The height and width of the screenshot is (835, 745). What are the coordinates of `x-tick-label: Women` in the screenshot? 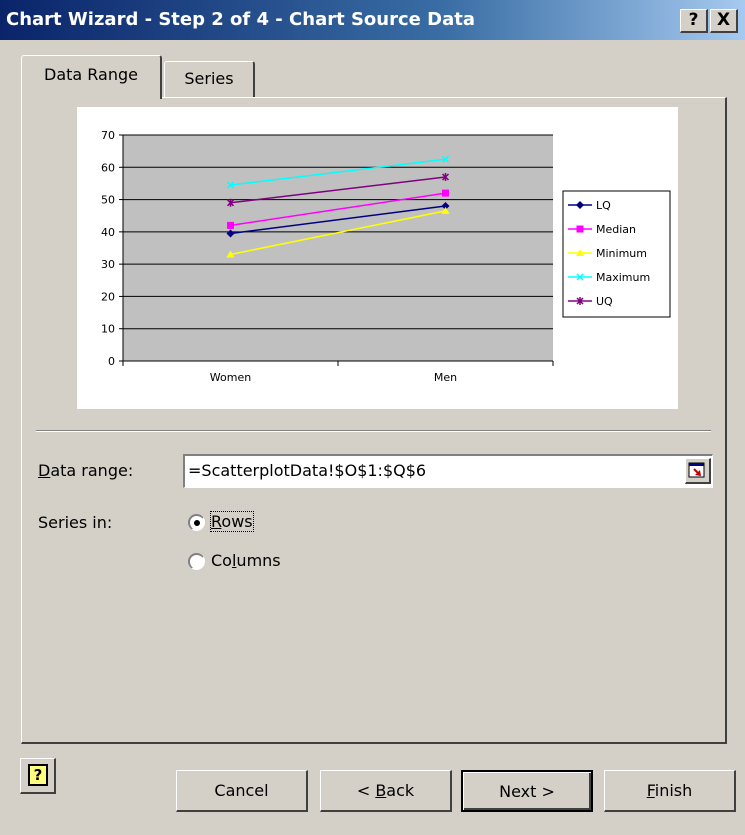 It's located at (230, 377).